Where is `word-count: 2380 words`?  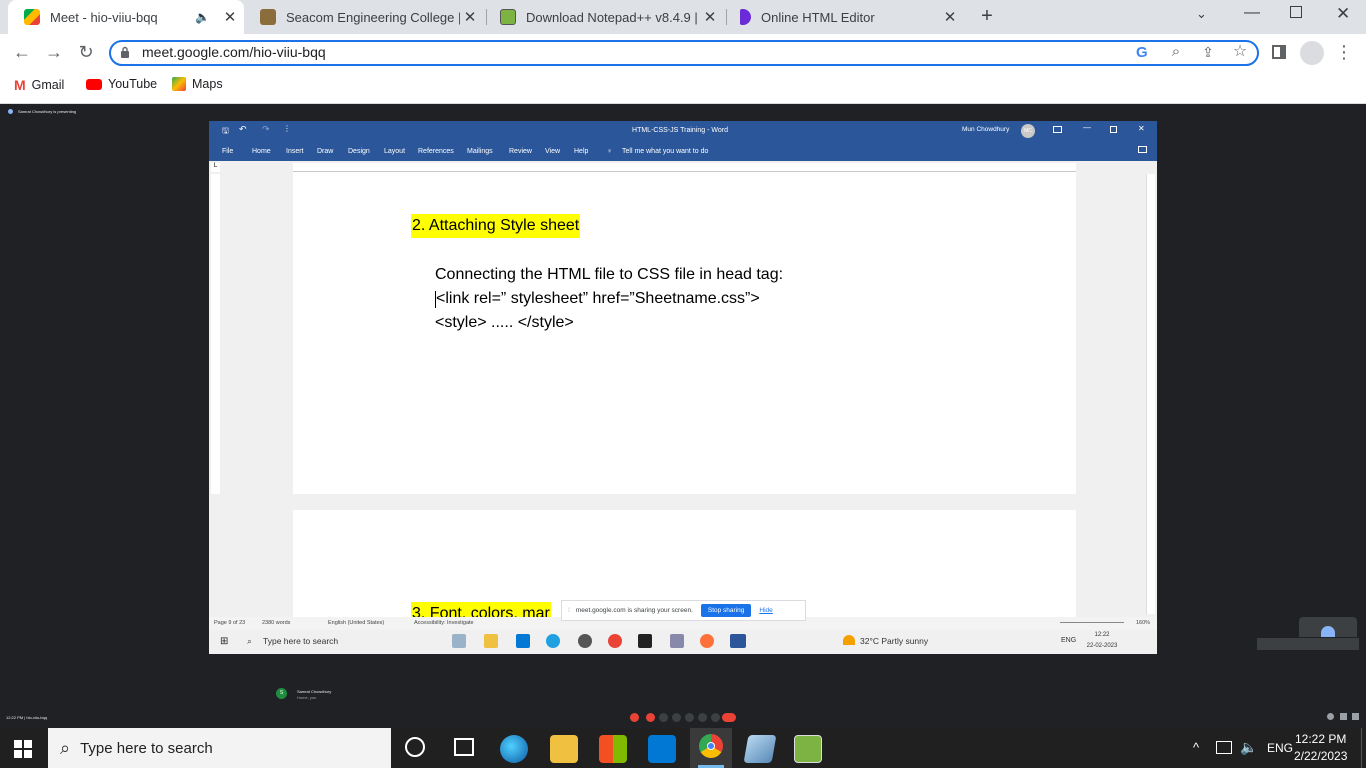
word-count: 2380 words is located at coordinates (276, 623).